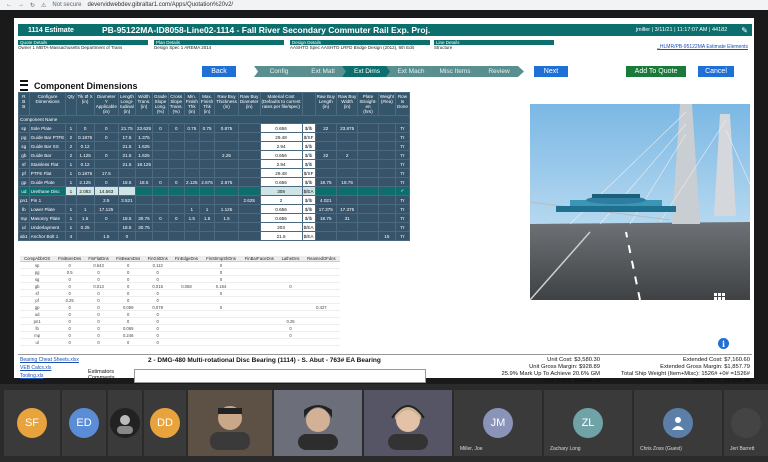 The image size is (768, 462). What do you see at coordinates (37, 335) in the screenshot?
I see `table-cell: mp` at bounding box center [37, 335].